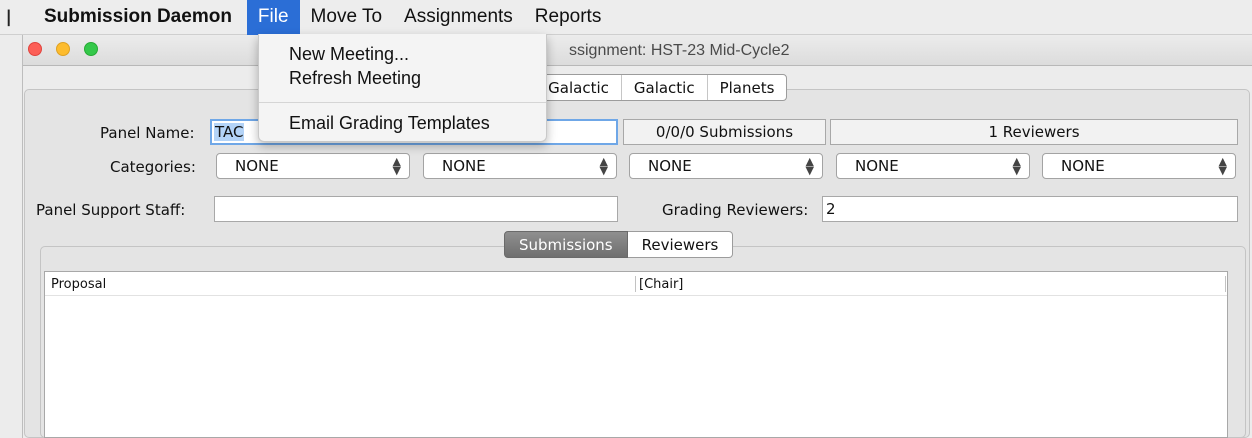 The image size is (1252, 438). What do you see at coordinates (933, 166) in the screenshot?
I see `category-select-4: NONE ▲ ▼` at bounding box center [933, 166].